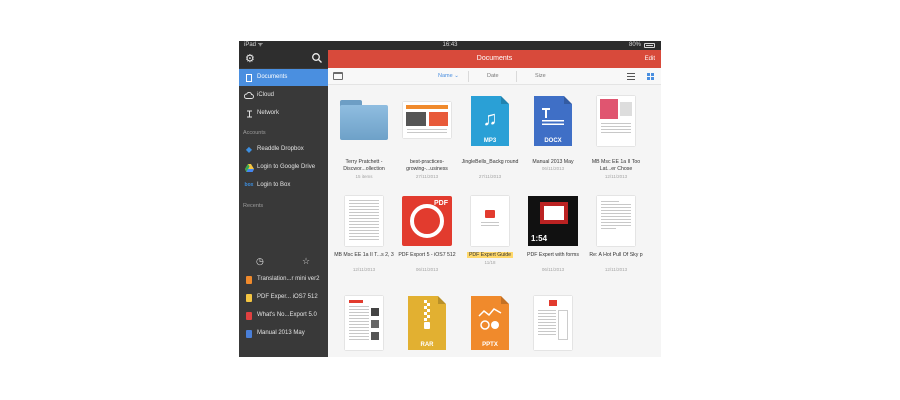 The height and width of the screenshot is (400, 900). I want to click on file-tile: RAR, so click(427, 324).